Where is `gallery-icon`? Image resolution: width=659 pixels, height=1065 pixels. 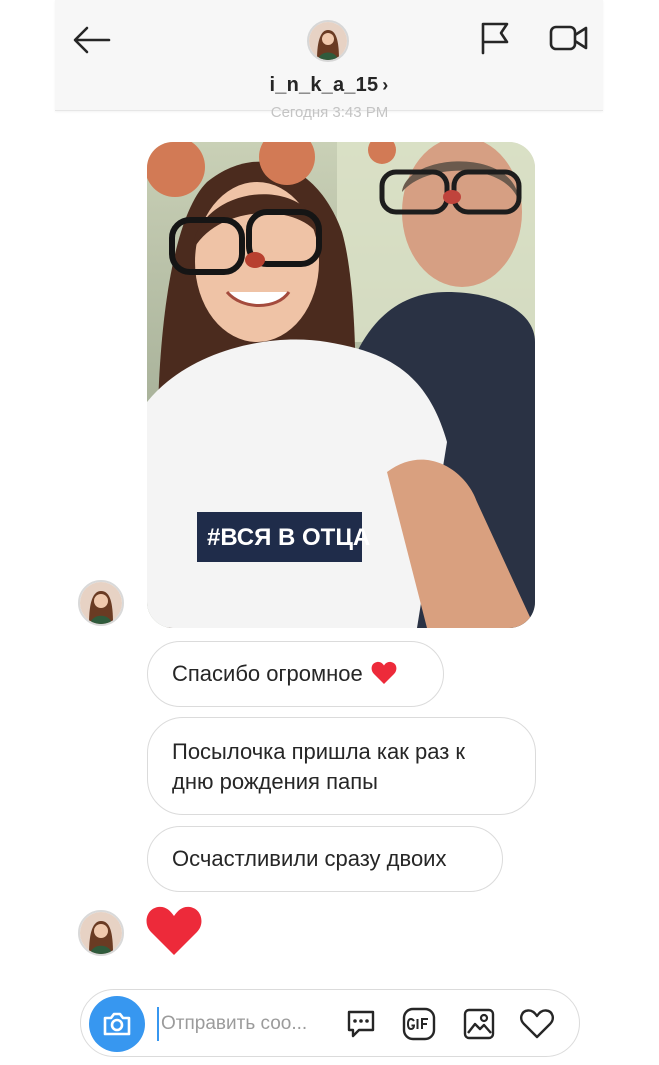 gallery-icon is located at coordinates (479, 1024).